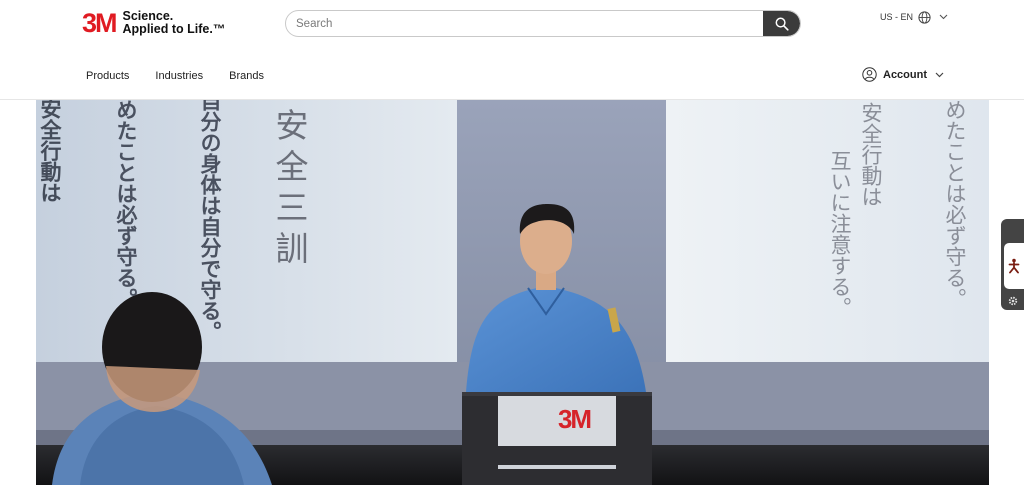 Image resolution: width=1024 pixels, height=485 pixels. Describe the element at coordinates (869, 74) in the screenshot. I see `user-circle-icon` at that location.